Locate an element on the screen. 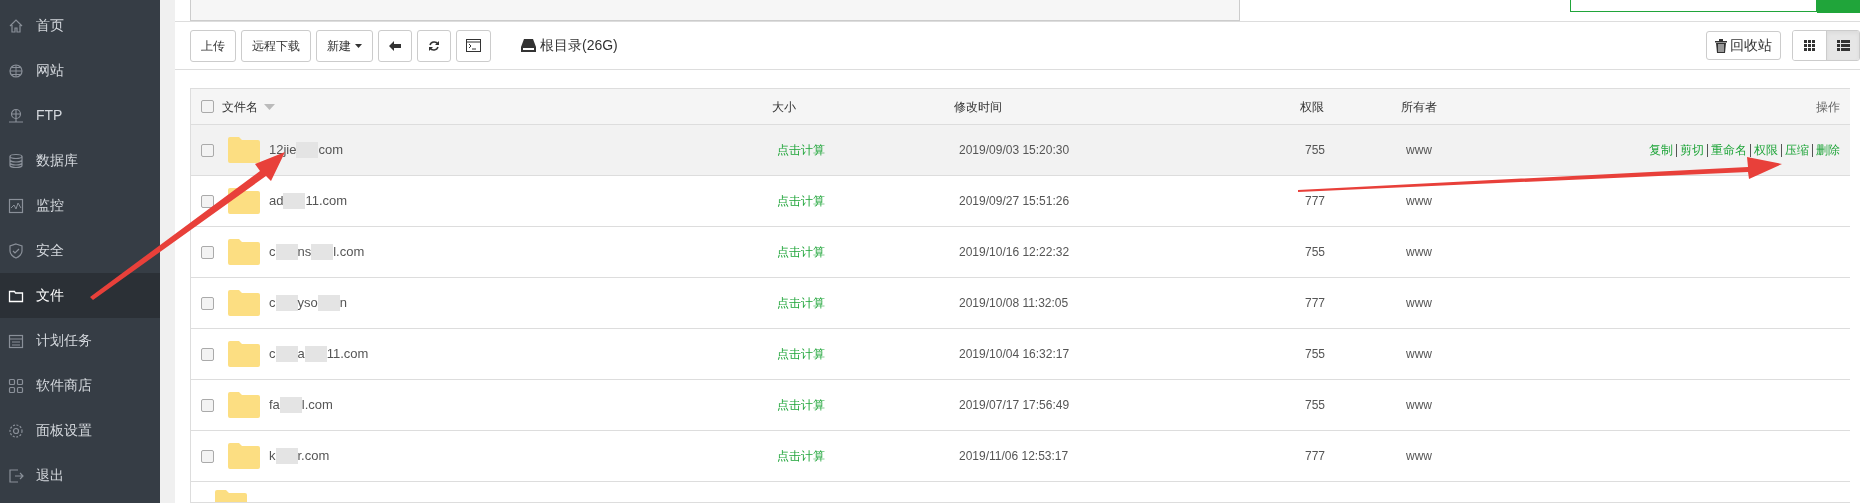 The image size is (1860, 503). sidebar-item: 计划任务 is located at coordinates (80, 340).